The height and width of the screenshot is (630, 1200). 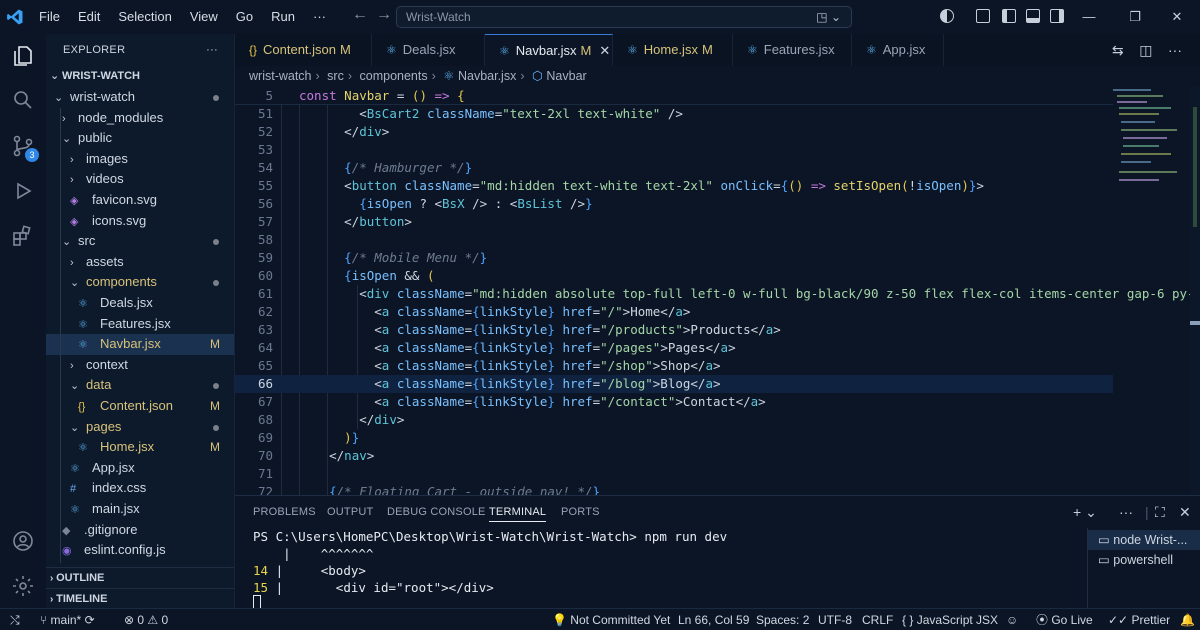 I want to click on code-line: 57 </button>, so click(x=674, y=222).